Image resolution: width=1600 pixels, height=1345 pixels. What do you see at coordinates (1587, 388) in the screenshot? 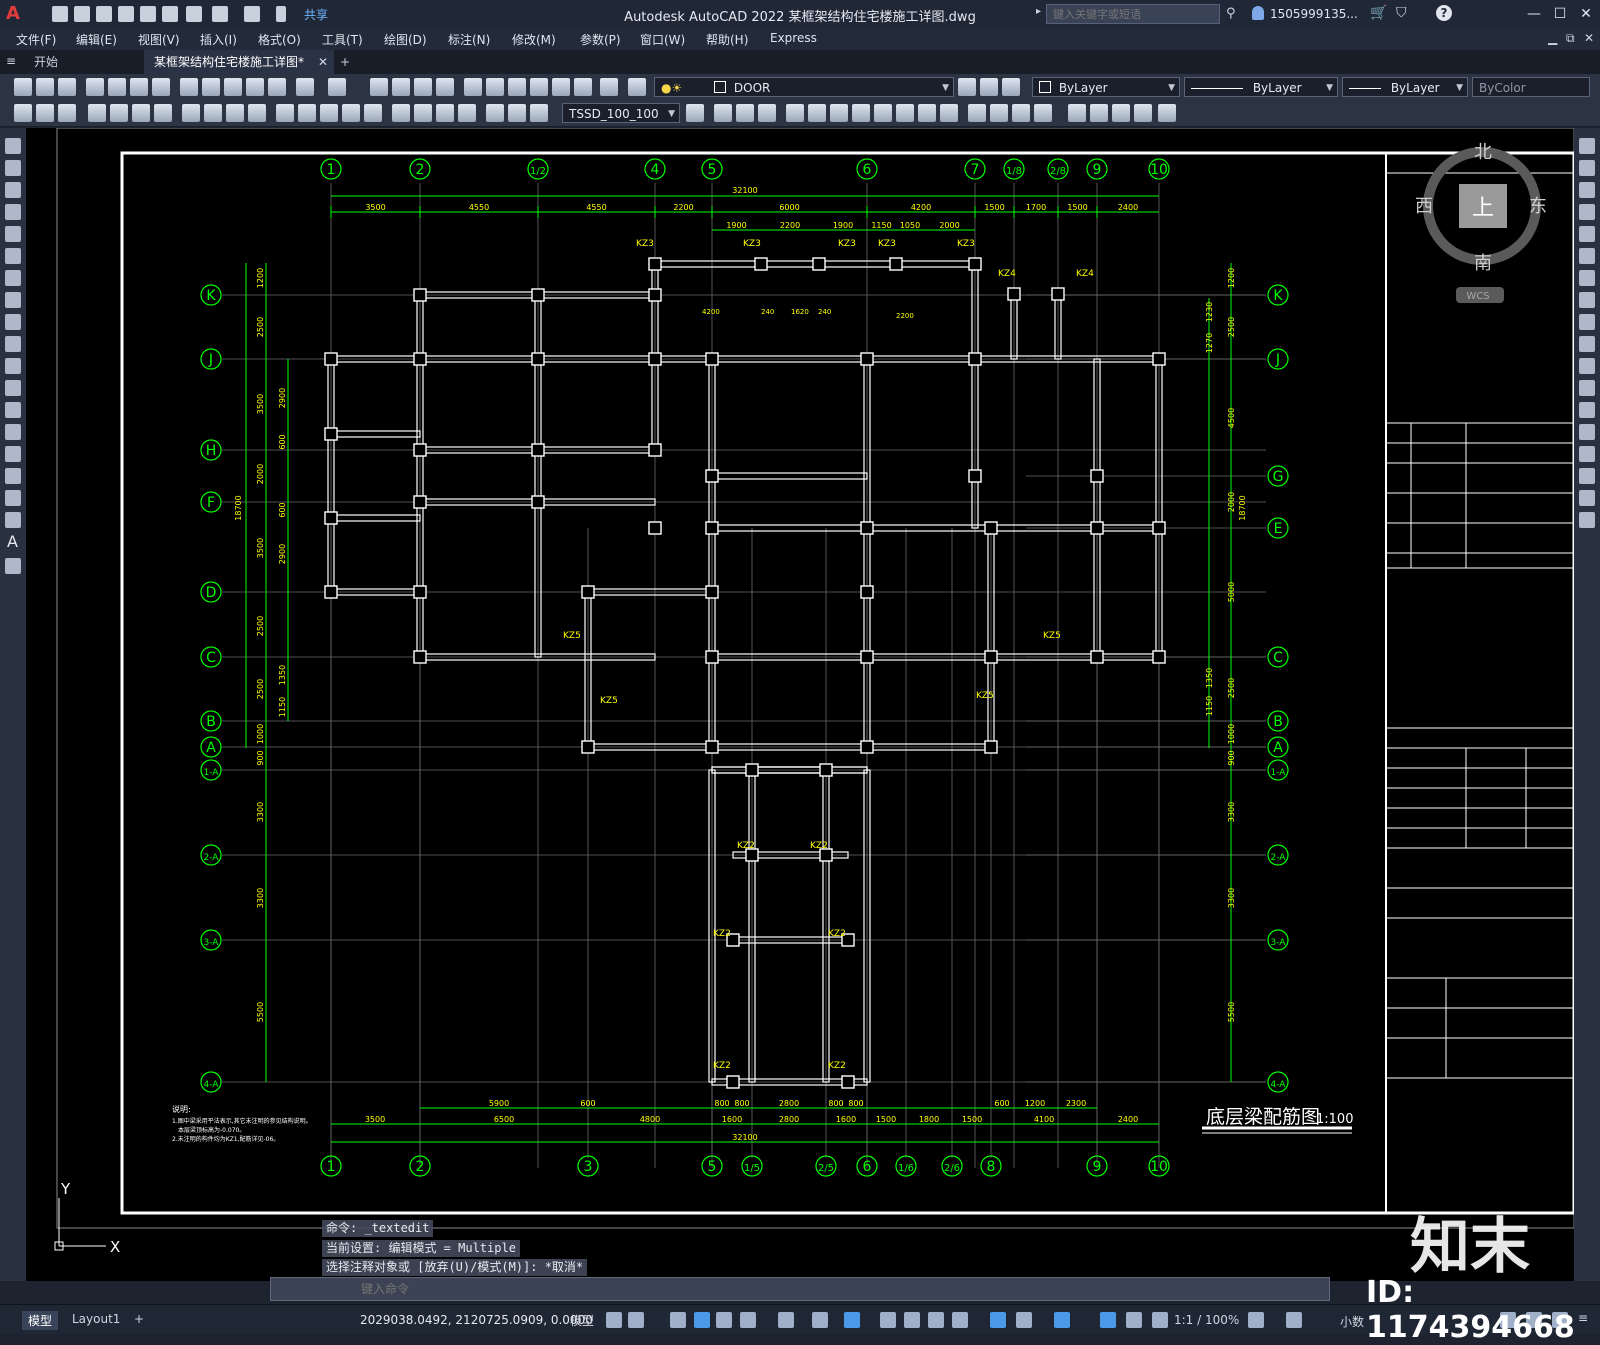
I see `break-at-point-icon` at bounding box center [1587, 388].